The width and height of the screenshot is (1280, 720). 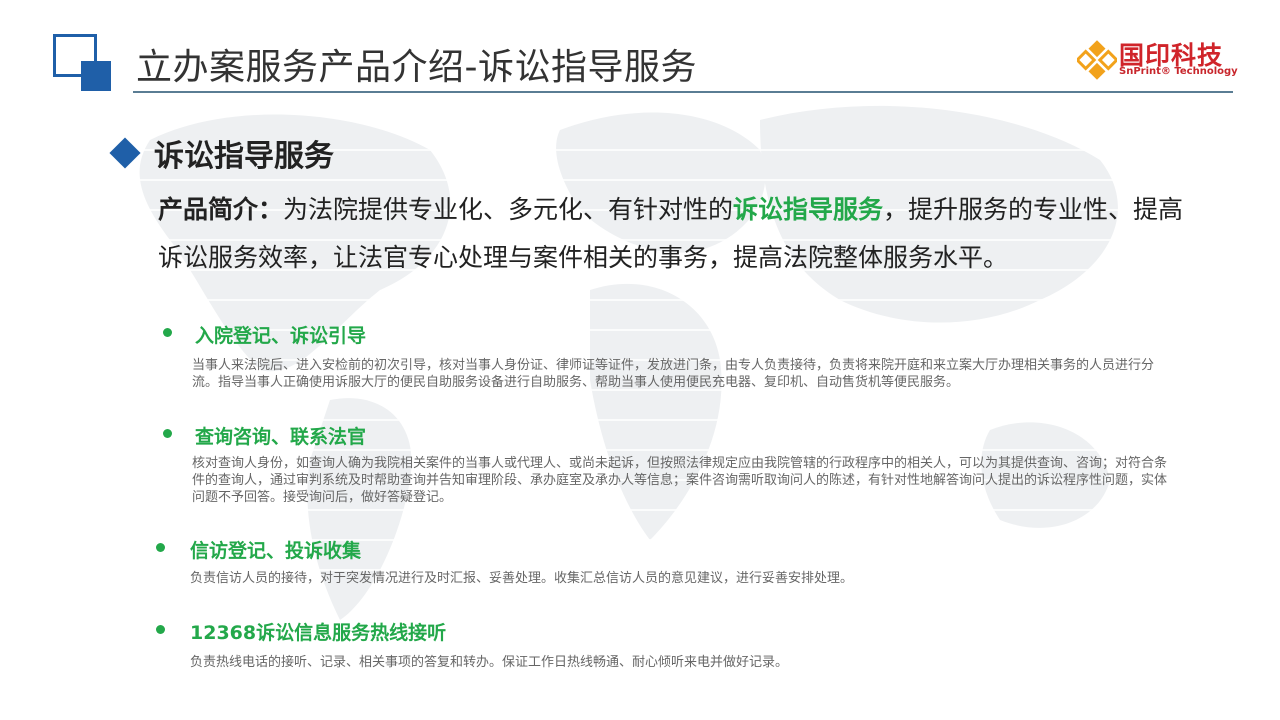 I want to click on filled-square, so click(x=96, y=76).